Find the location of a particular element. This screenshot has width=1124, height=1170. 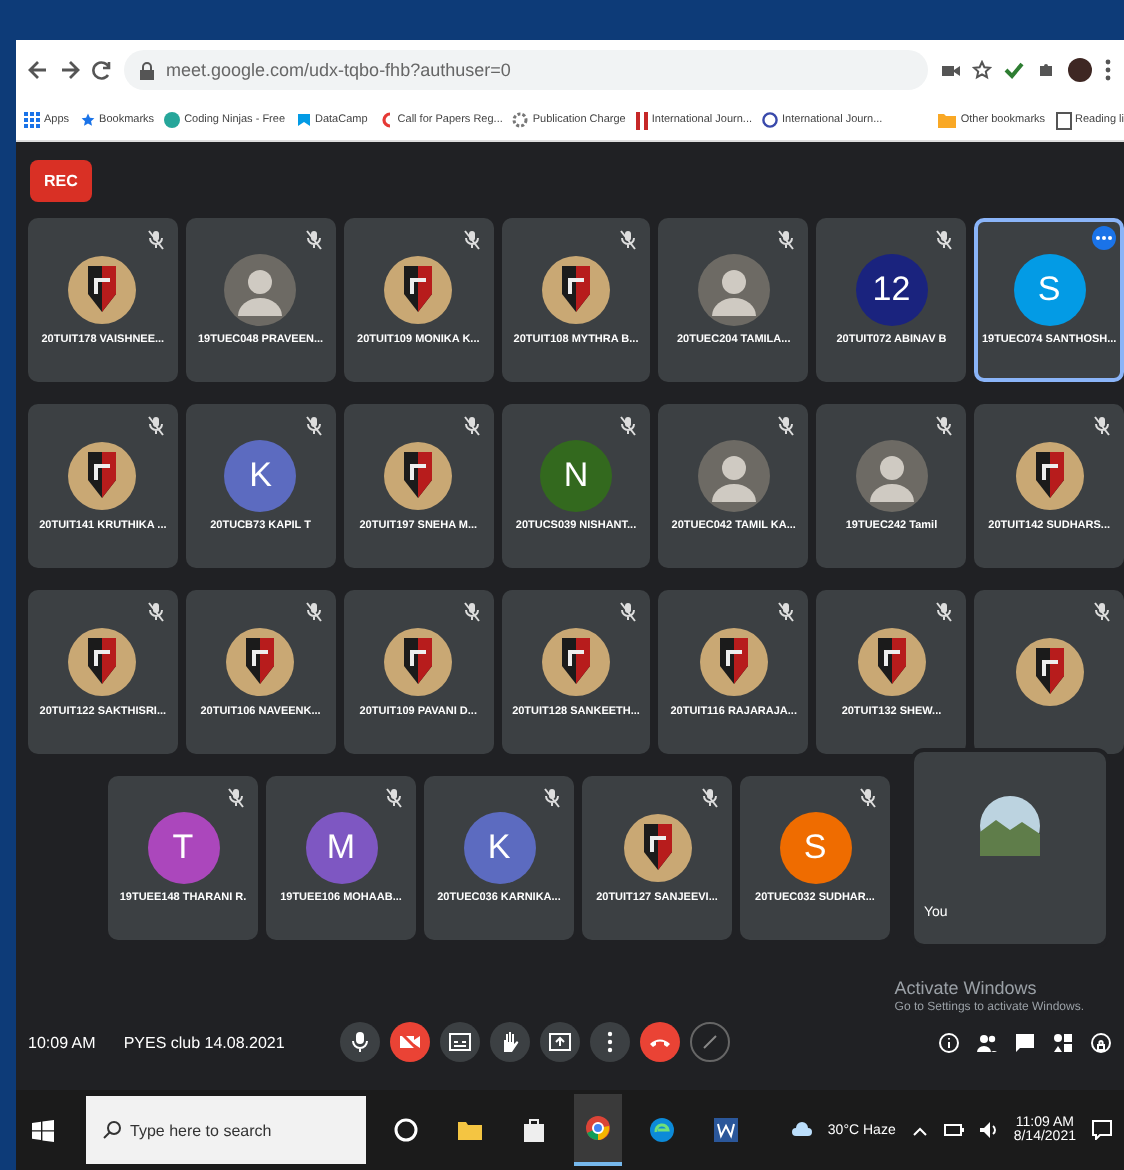

meeting-time: 10:09 AM is located at coordinates (62, 1042).